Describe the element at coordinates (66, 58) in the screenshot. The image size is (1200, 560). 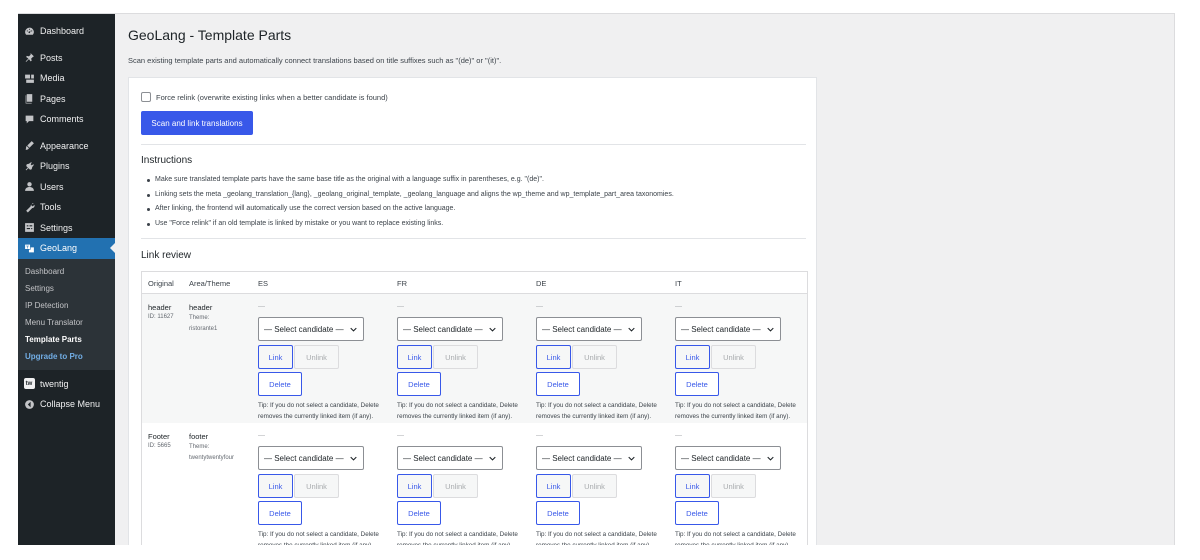
I see `sidebar-item-posts: Posts` at that location.